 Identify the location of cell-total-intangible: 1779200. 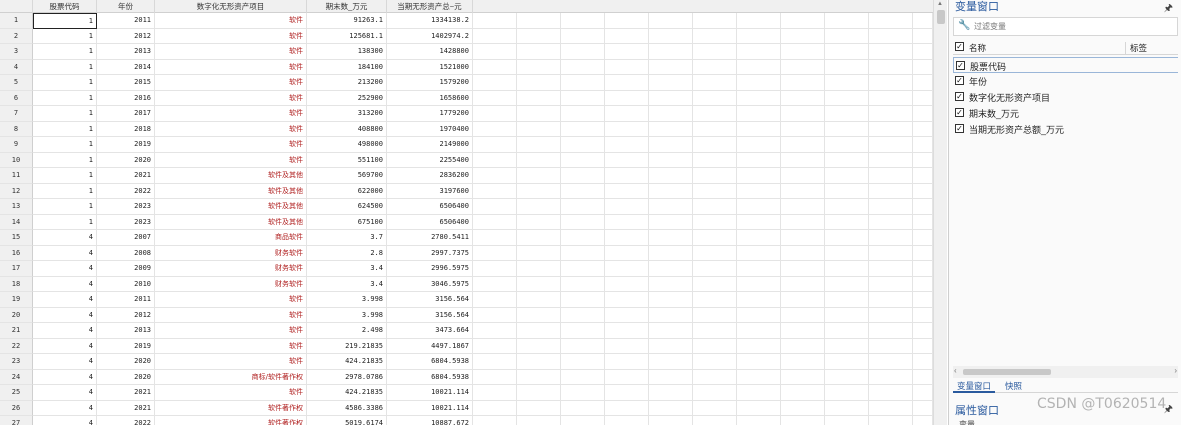
(430, 114).